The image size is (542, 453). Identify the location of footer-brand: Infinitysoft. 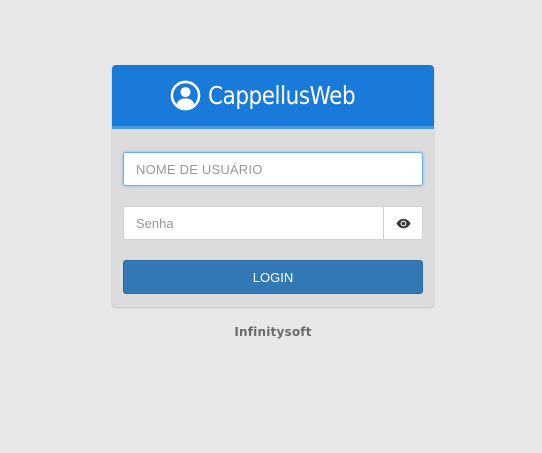
(273, 332).